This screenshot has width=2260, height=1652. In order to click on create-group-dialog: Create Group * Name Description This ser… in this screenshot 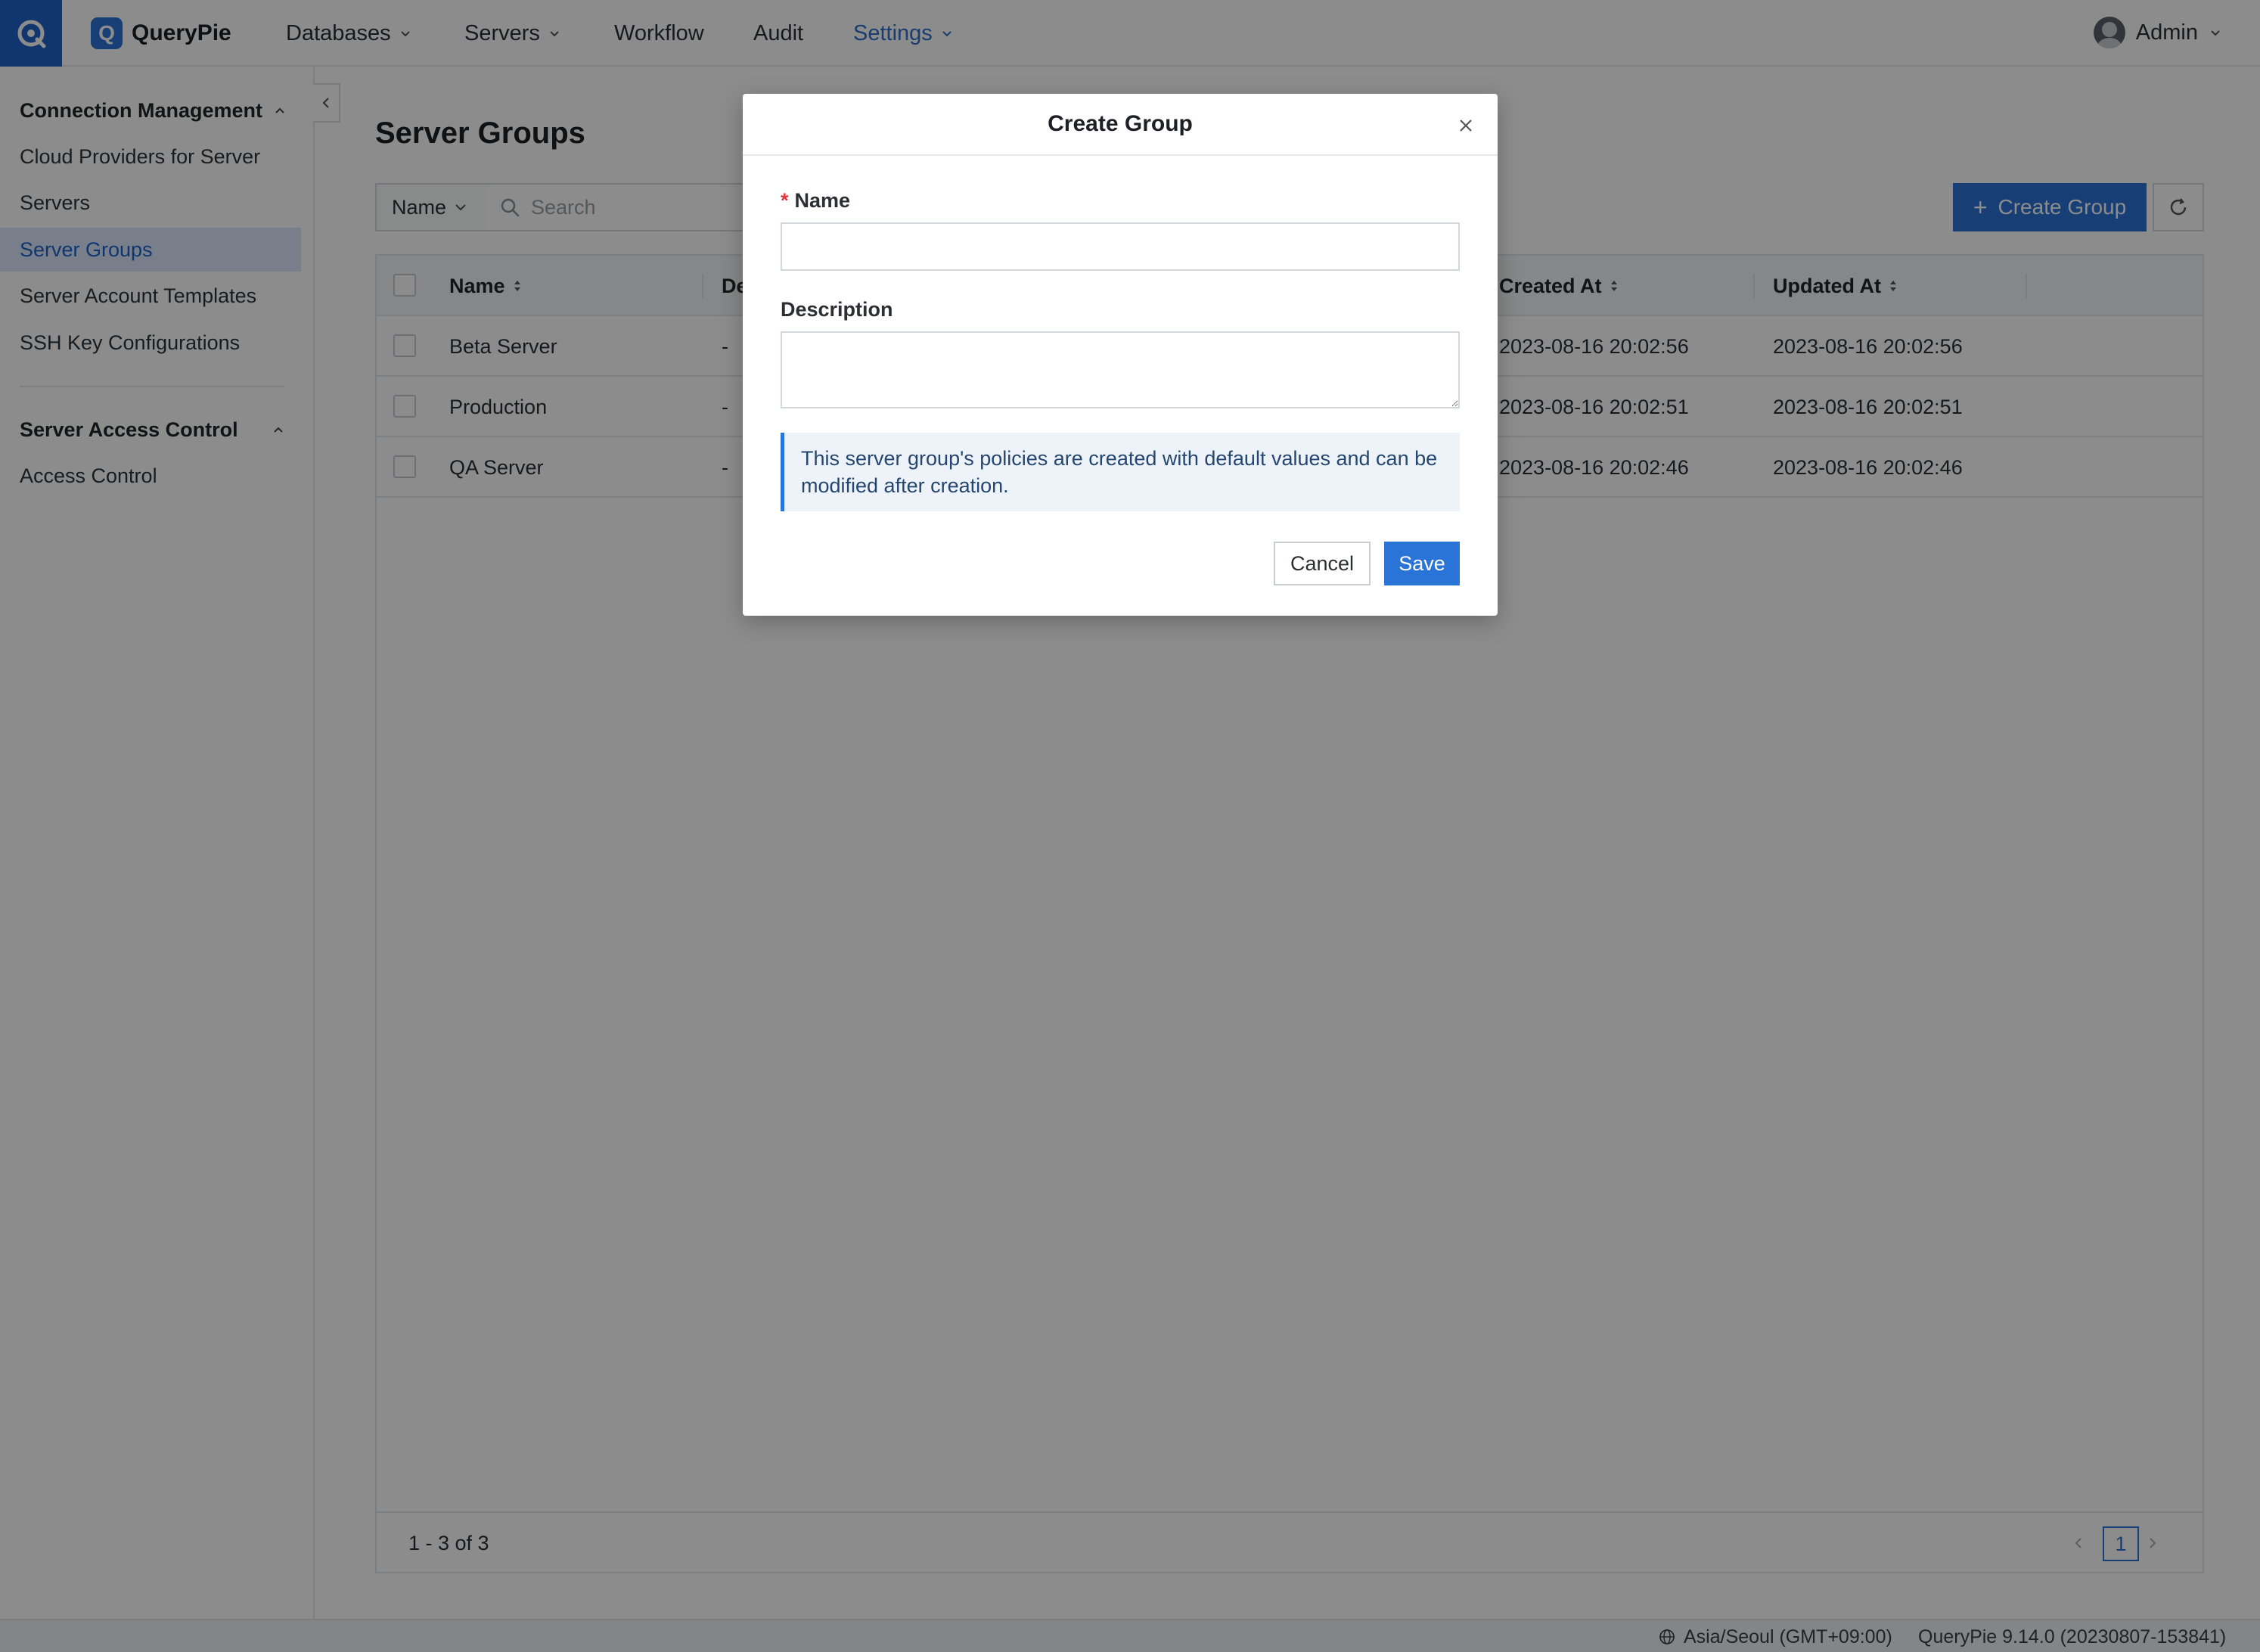, I will do `click(1120, 355)`.